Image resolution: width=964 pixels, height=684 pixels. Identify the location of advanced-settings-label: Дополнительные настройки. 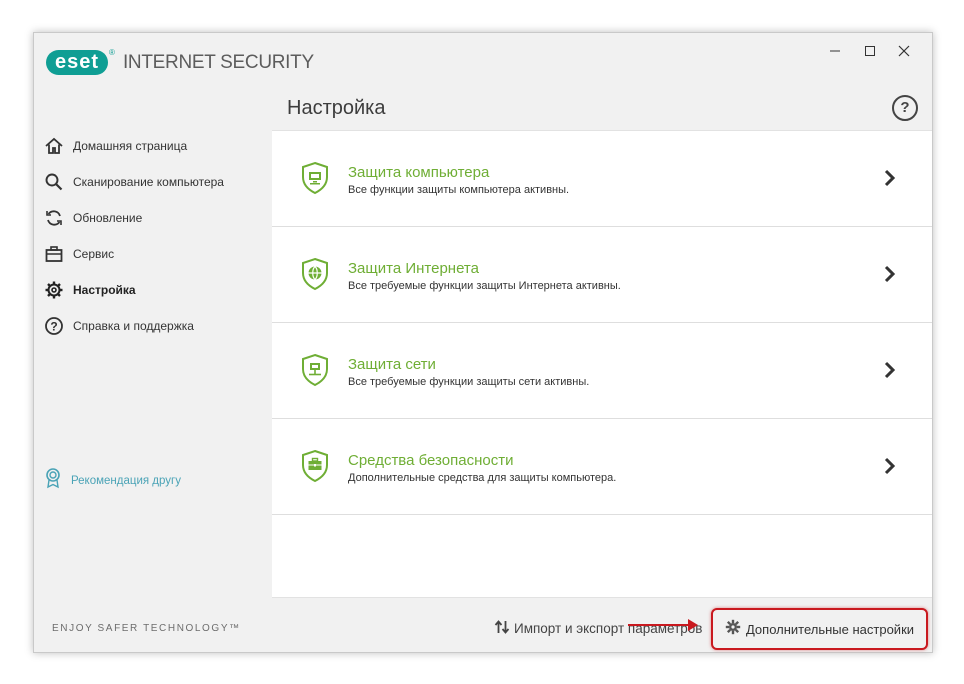
(830, 629).